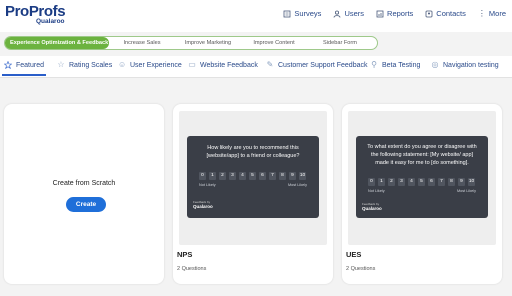 This screenshot has height=296, width=512. Describe the element at coordinates (91, 65) in the screenshot. I see `tab-rating-scales-label: Rating Scales` at that location.